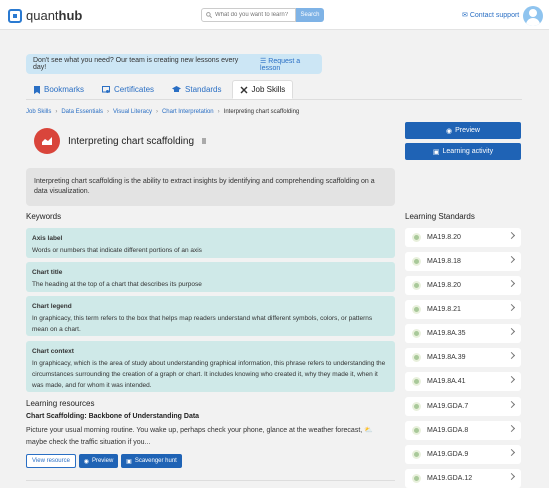 This screenshot has height=488, width=549. Describe the element at coordinates (533, 16) in the screenshot. I see `user-avatar` at that location.